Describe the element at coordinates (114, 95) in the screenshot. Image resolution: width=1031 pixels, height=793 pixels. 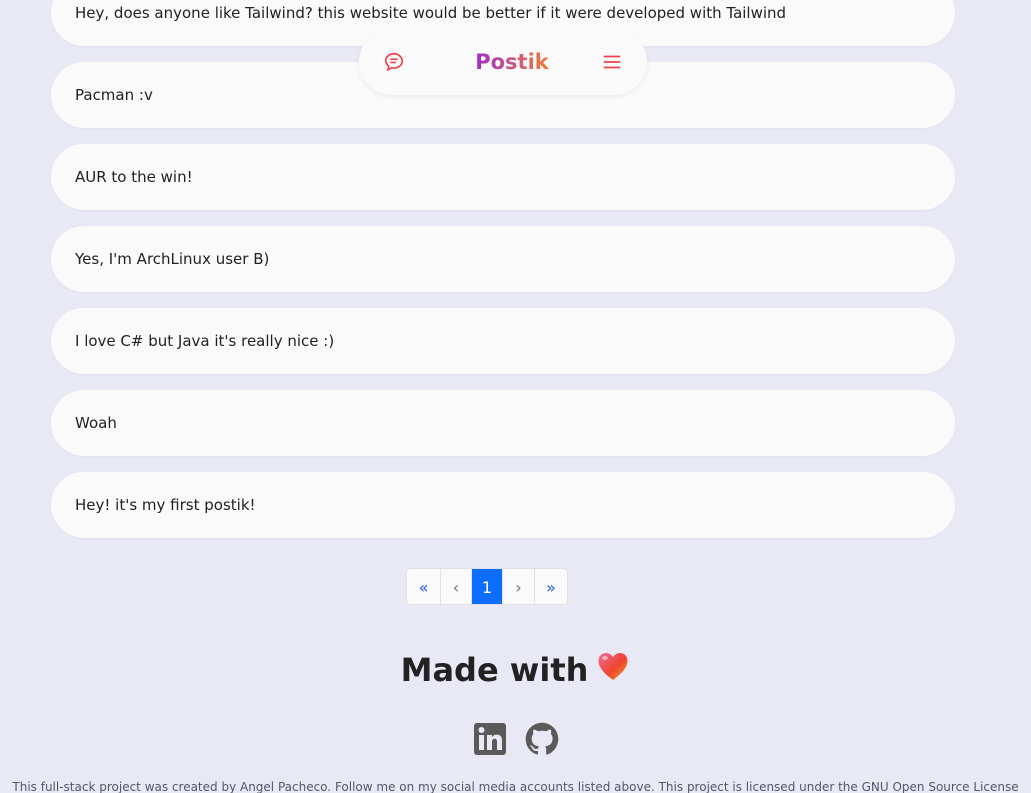
I see `post-text: Pacman :v` at that location.